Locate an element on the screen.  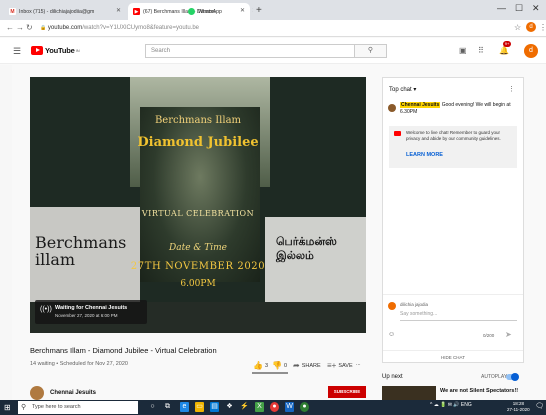
create-video-icon: ▣ is located at coordinates (463, 50).